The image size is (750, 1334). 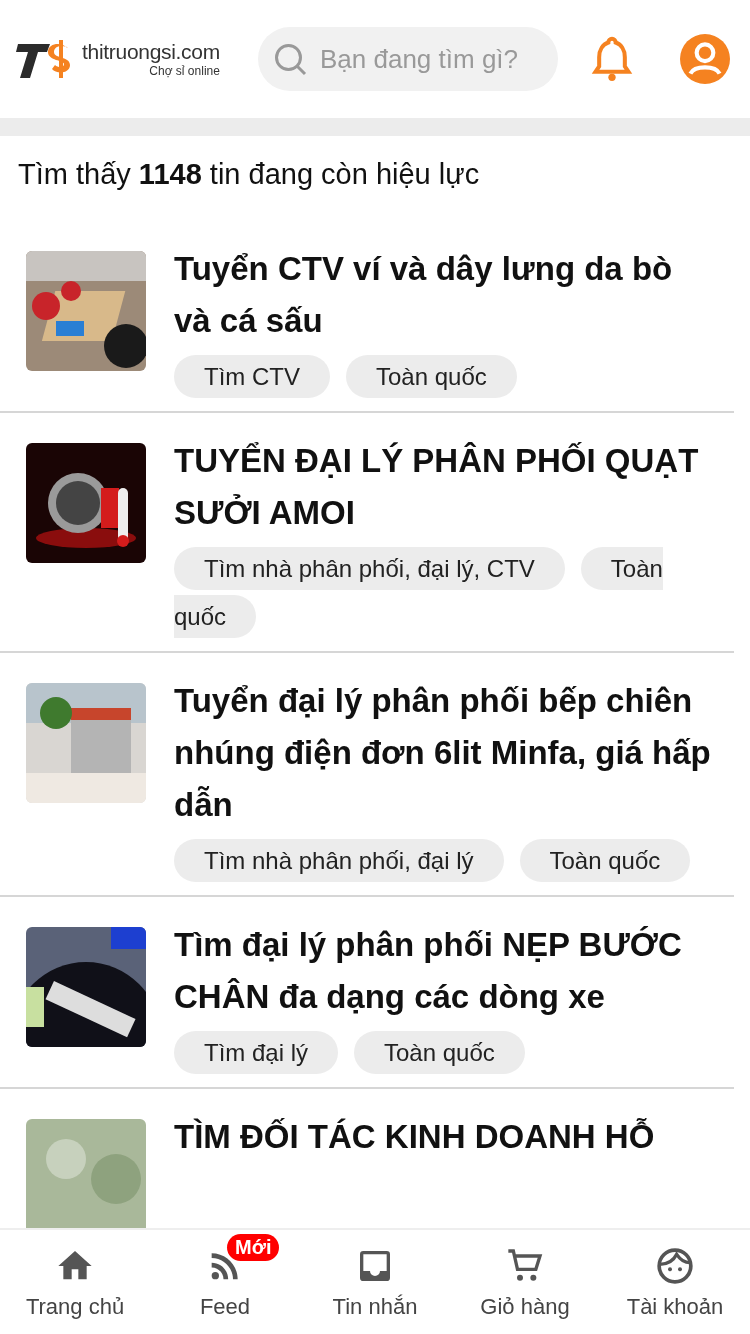 I want to click on result-count: Tìm thấy 1148 tin đang còn hiệu lực, so click(x=249, y=174).